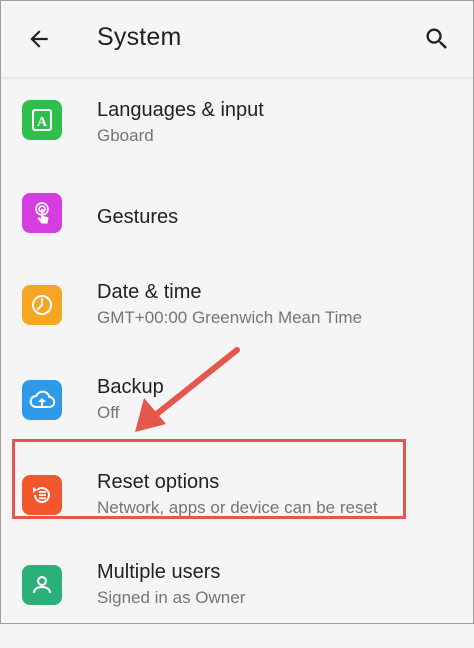  I want to click on search-button, so click(437, 39).